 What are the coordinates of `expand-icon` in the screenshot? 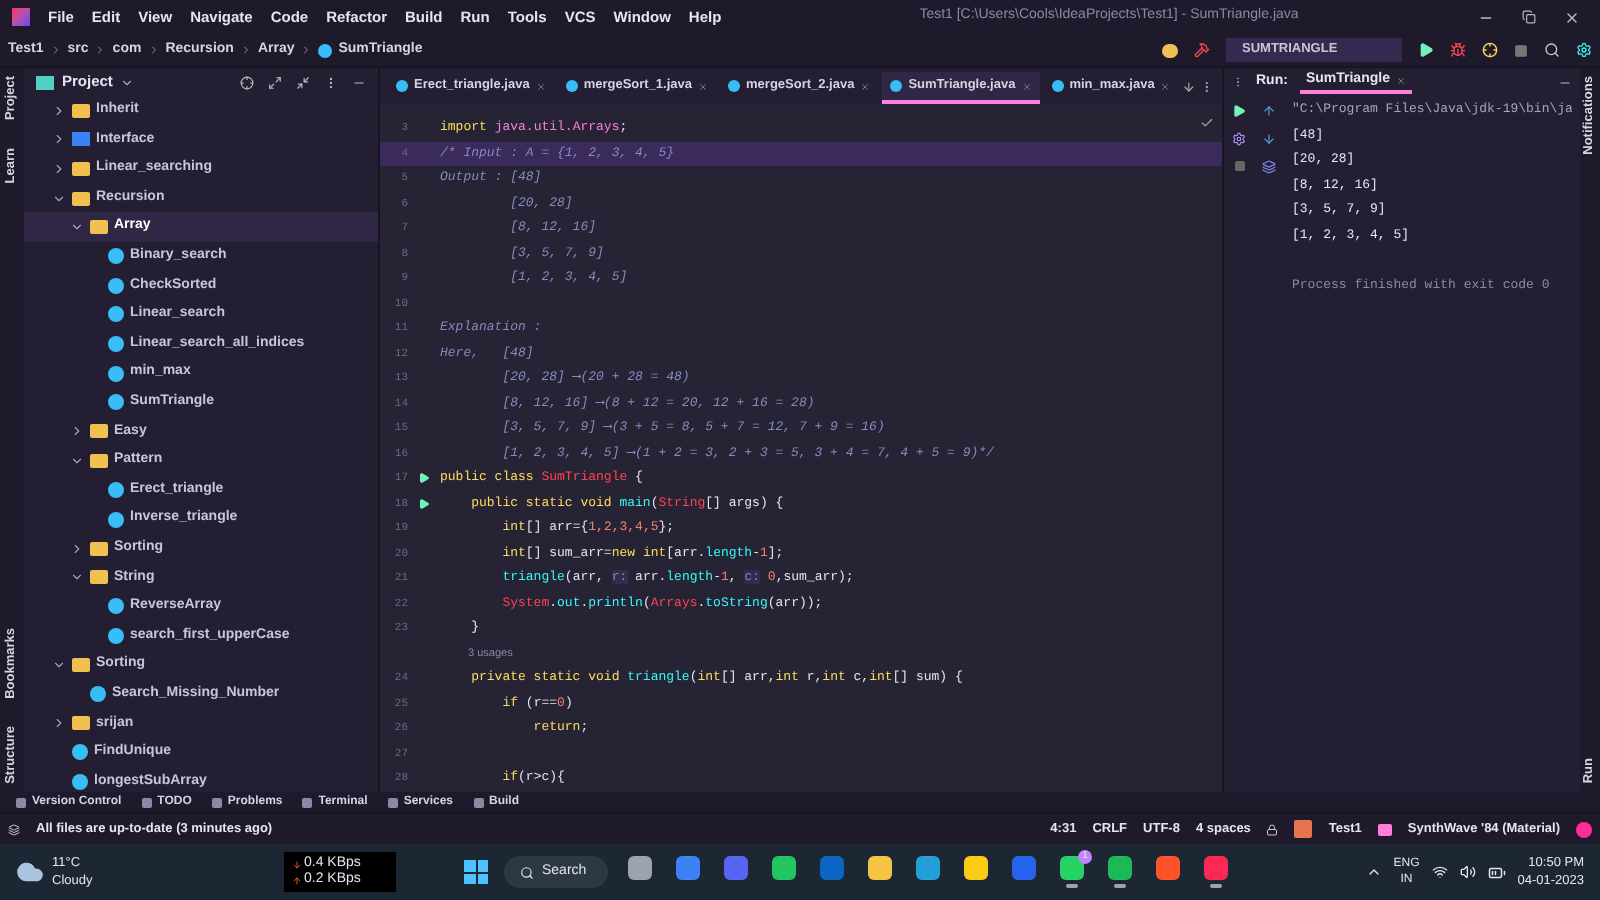 It's located at (275, 82).